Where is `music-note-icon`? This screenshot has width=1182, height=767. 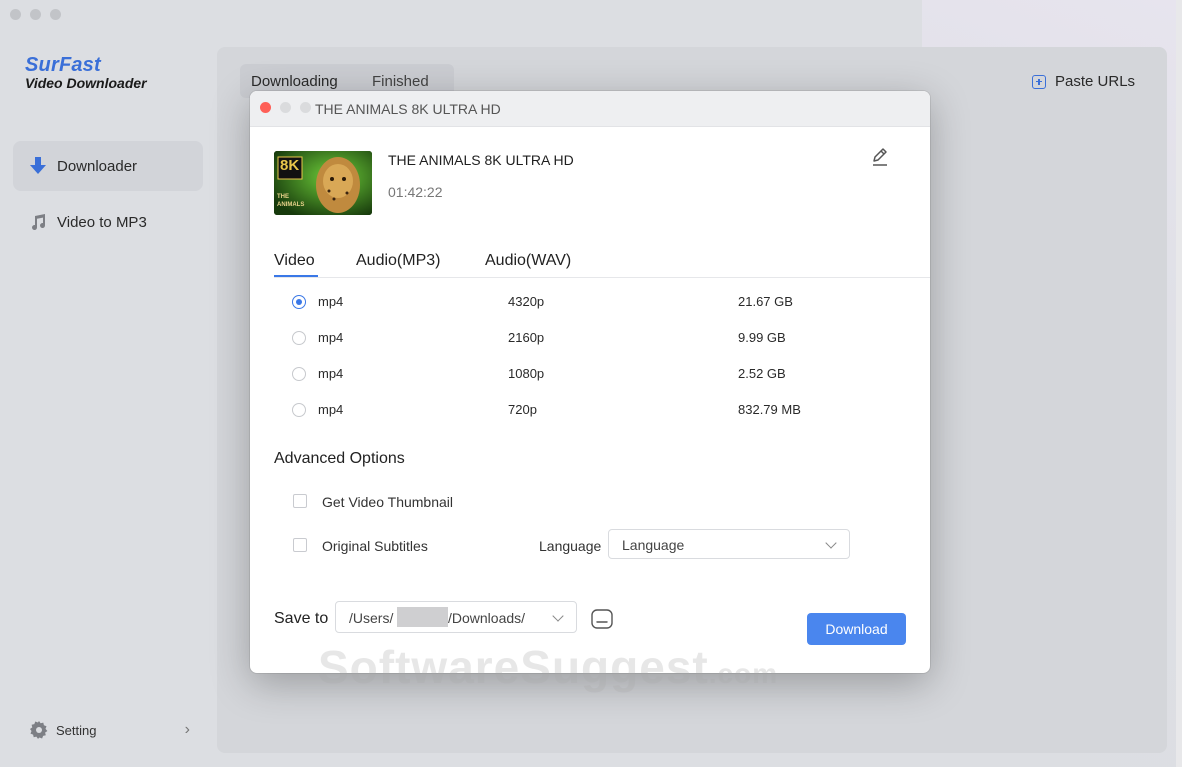 music-note-icon is located at coordinates (38, 222).